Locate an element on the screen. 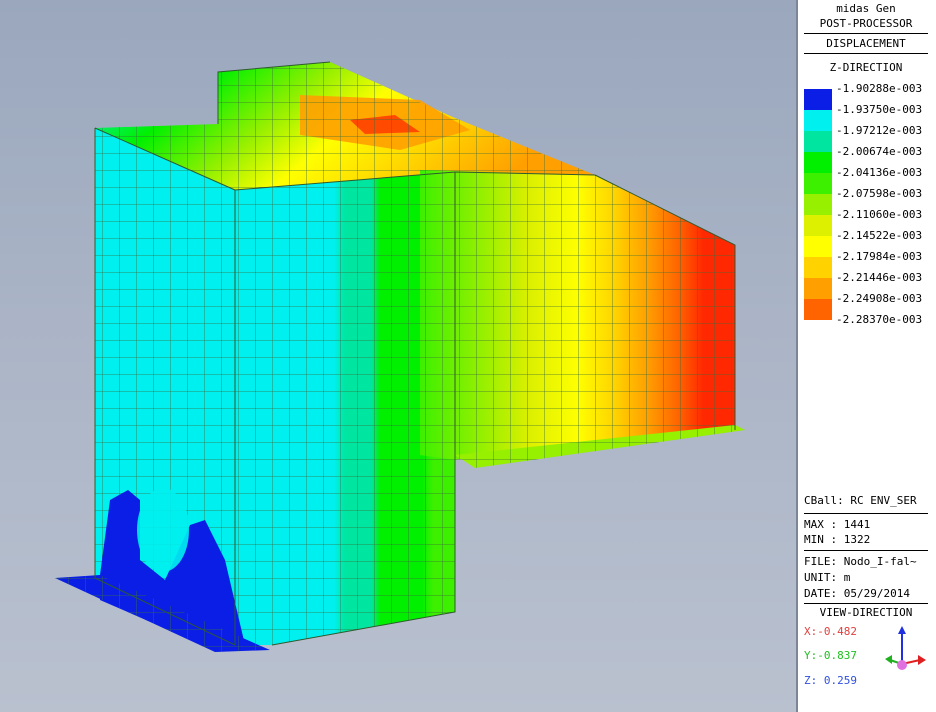 The width and height of the screenshot is (936, 712). legend-value: -2.24908e-003 is located at coordinates (879, 298).